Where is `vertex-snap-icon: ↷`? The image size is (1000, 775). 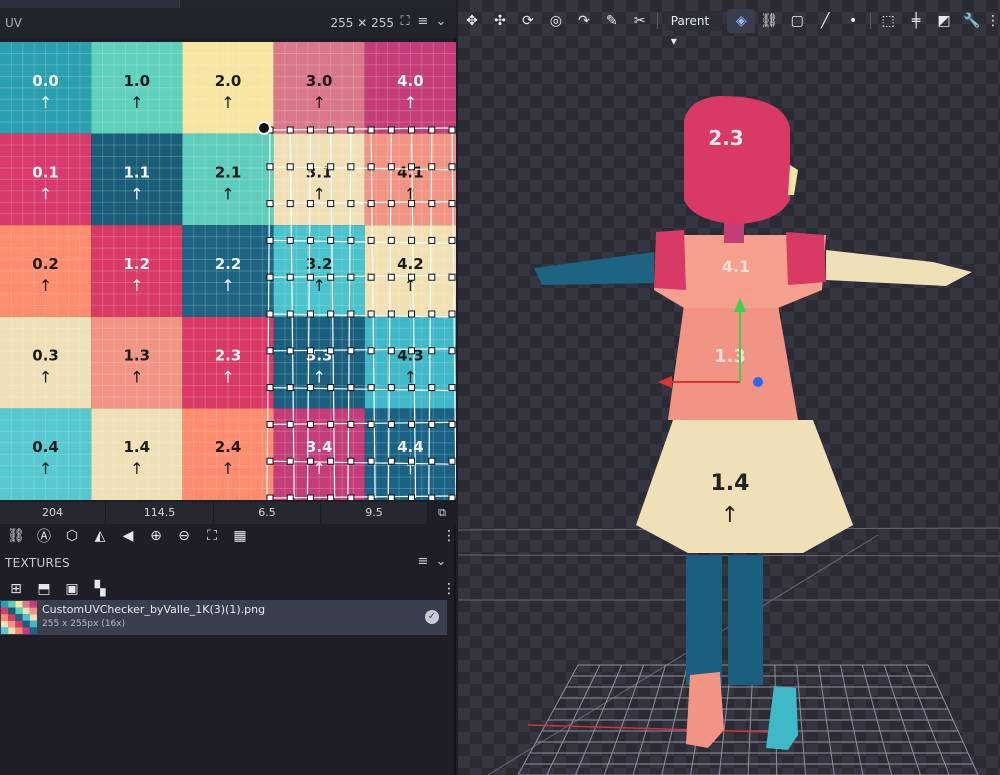
vertex-snap-icon: ↷ is located at coordinates (584, 21).